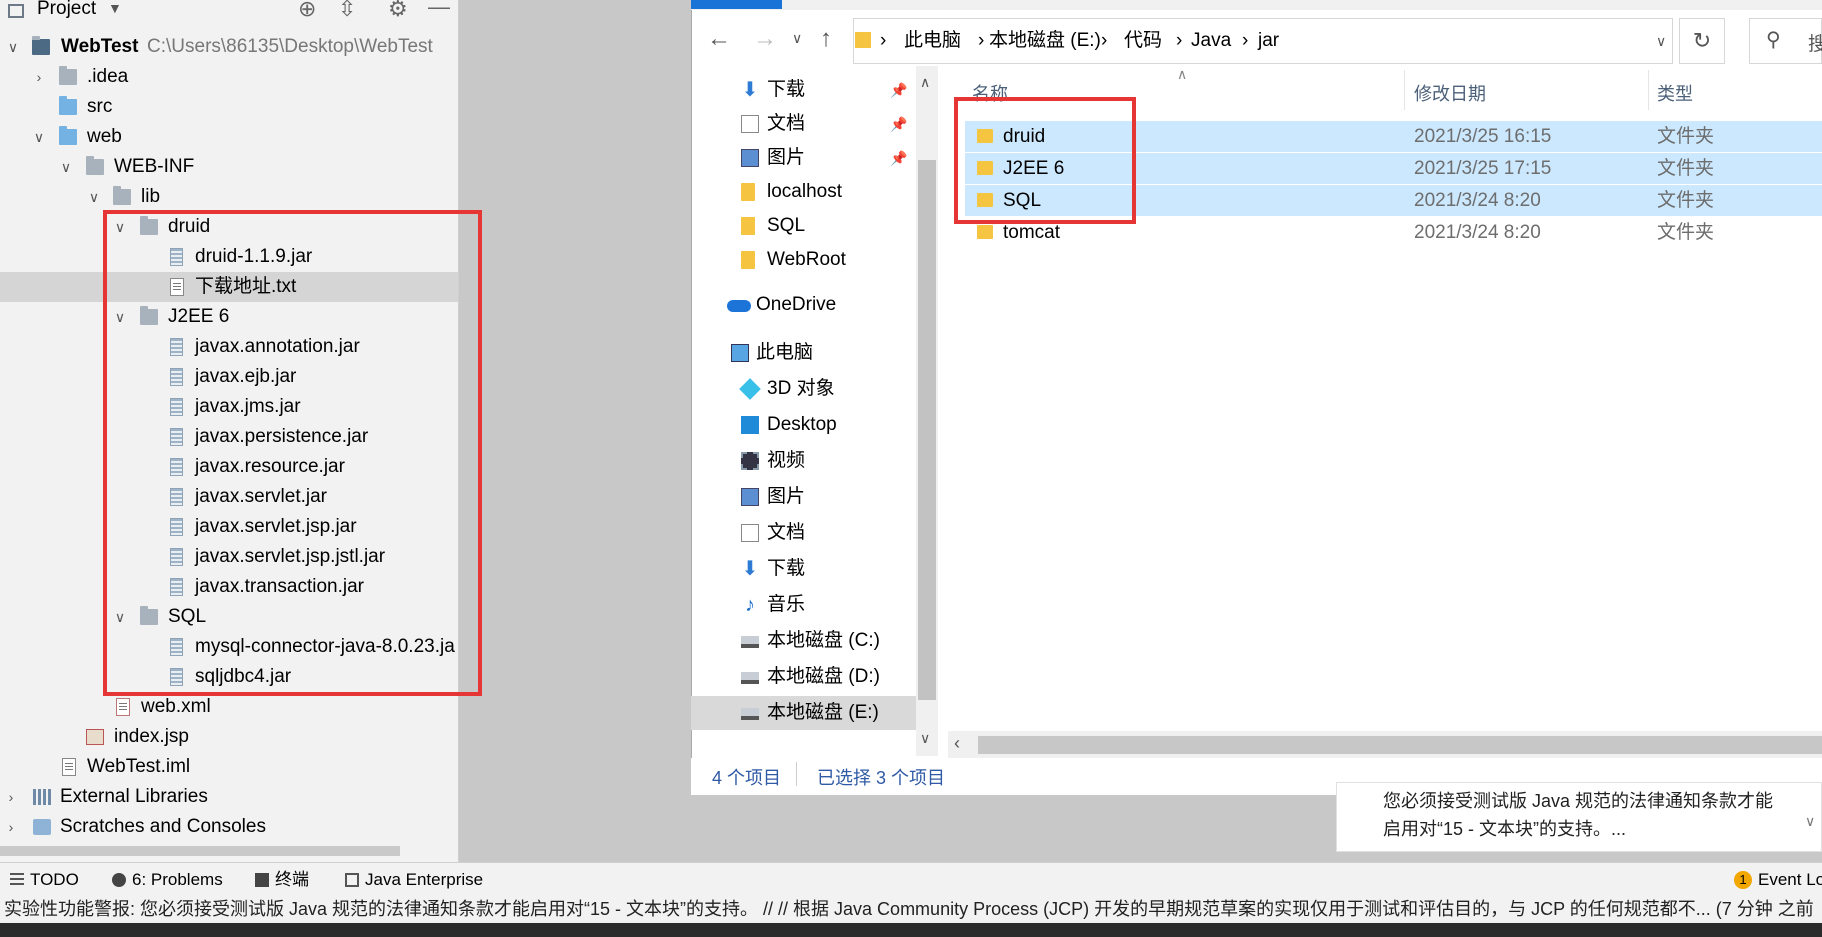  Describe the element at coordinates (16, 11) in the screenshot. I see `project-view-icon` at that location.